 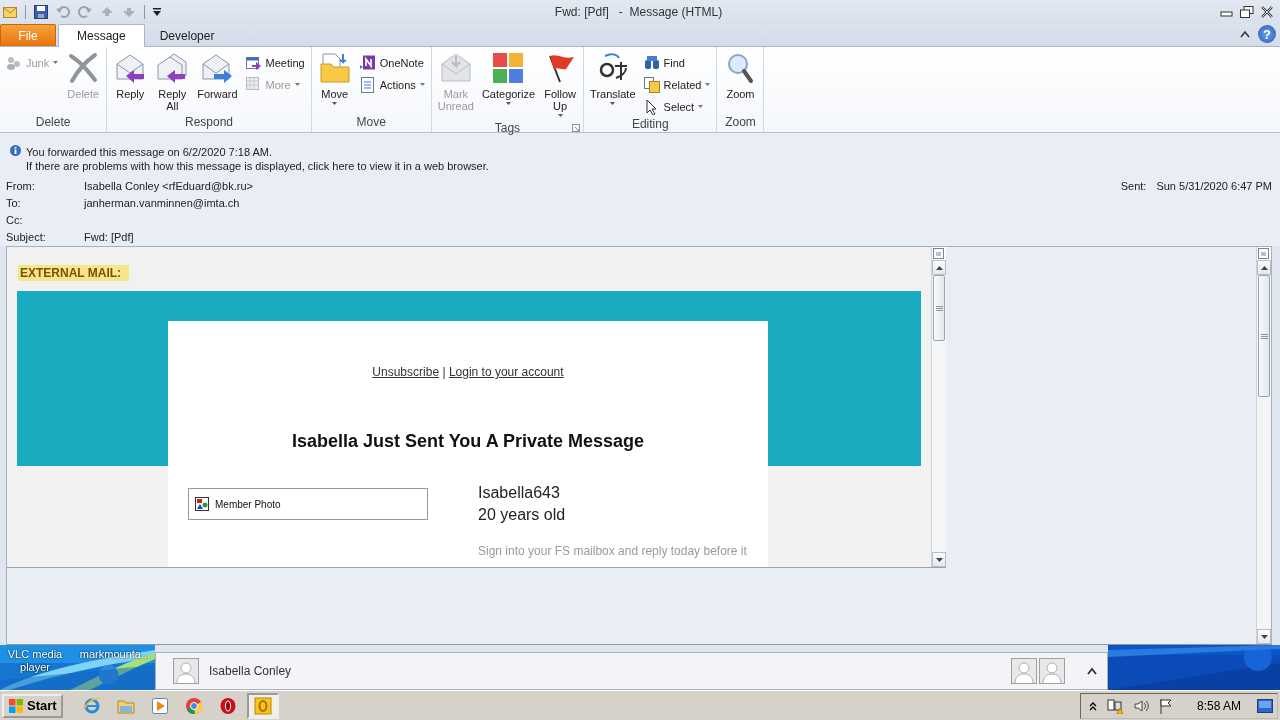 I want to click on ribbon-button: Reply, so click(x=130, y=82).